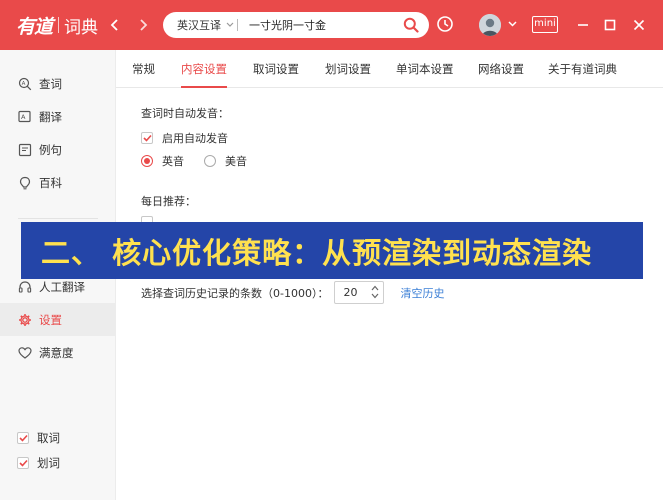 This screenshot has width=663, height=500. Describe the element at coordinates (50, 319) in the screenshot. I see `sidebar-item-label: 设置` at that location.